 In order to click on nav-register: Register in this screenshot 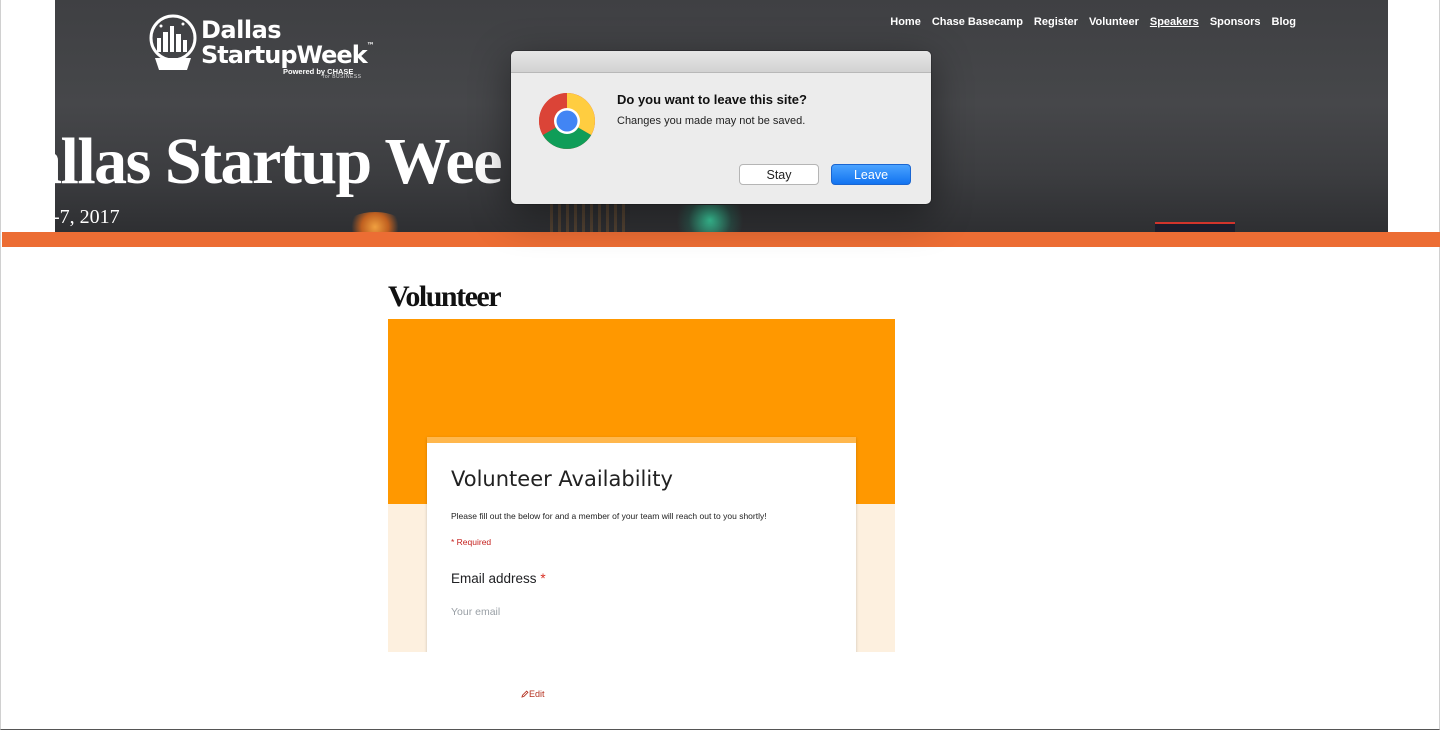, I will do `click(1056, 22)`.